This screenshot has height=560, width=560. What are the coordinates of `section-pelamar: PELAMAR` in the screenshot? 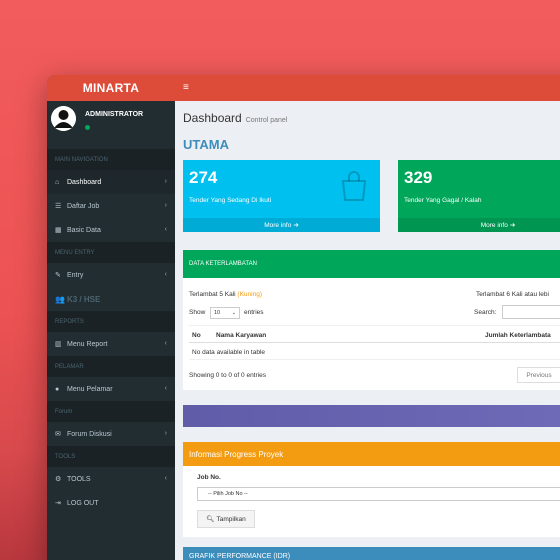 It's located at (111, 366).